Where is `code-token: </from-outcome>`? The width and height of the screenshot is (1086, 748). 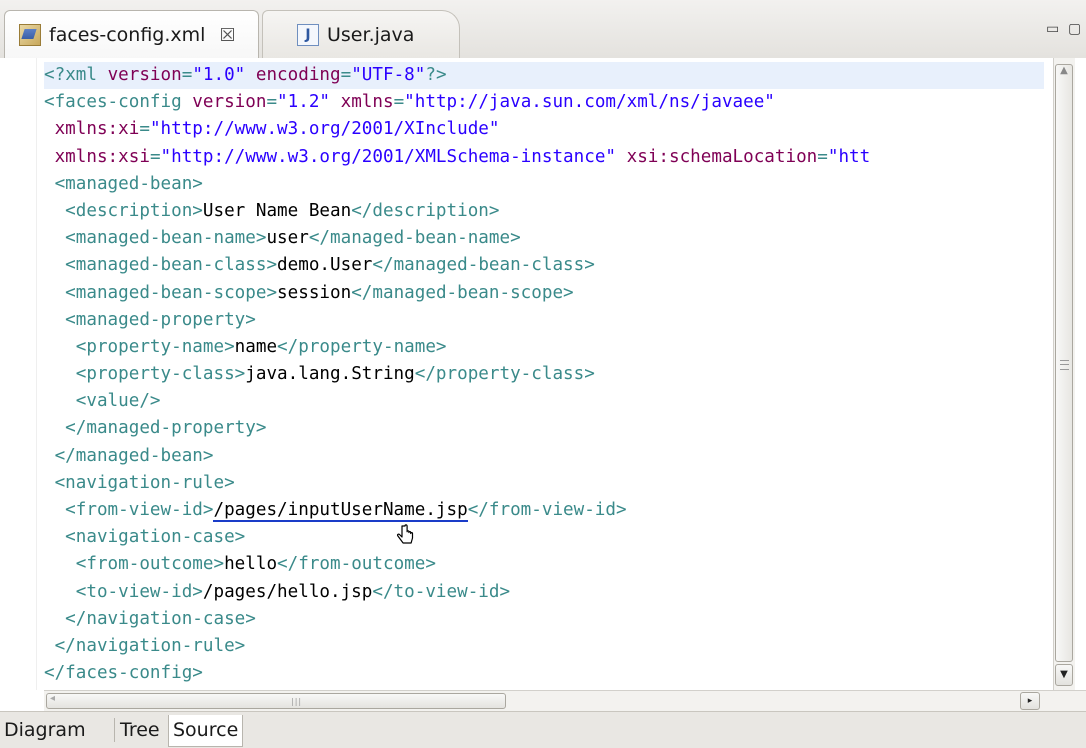
code-token: </from-outcome> is located at coordinates (356, 564).